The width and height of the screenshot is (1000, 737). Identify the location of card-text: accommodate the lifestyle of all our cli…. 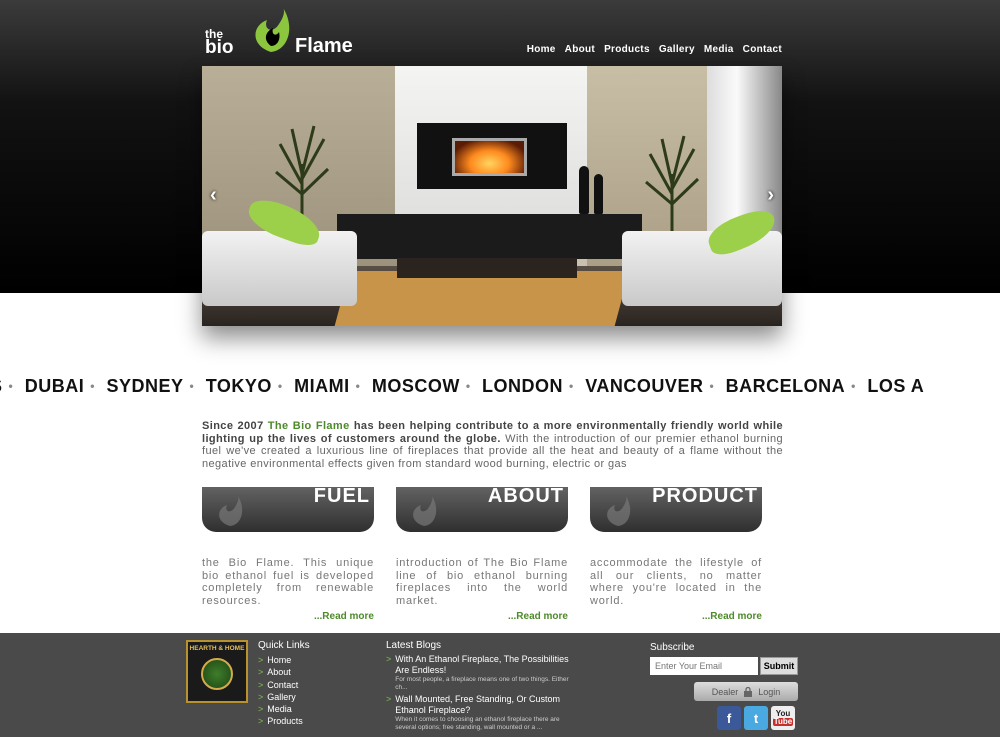
(676, 582).